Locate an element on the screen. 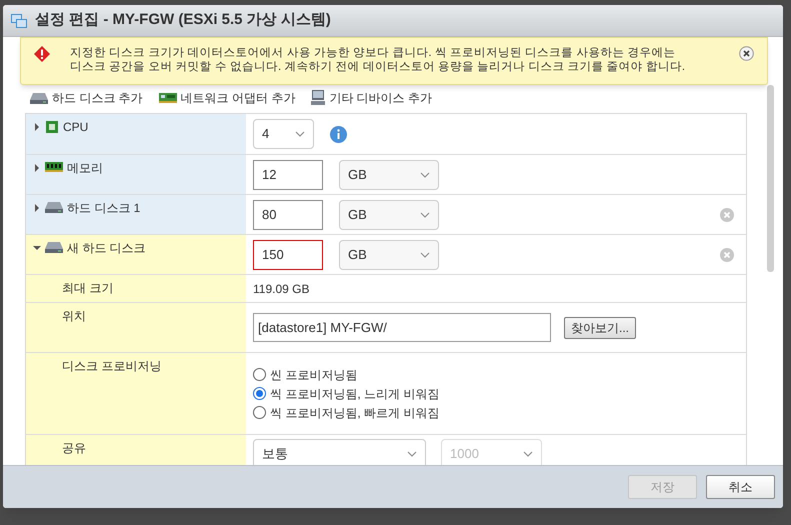  row-label: 디스크 프로비저닝 is located at coordinates (112, 366).